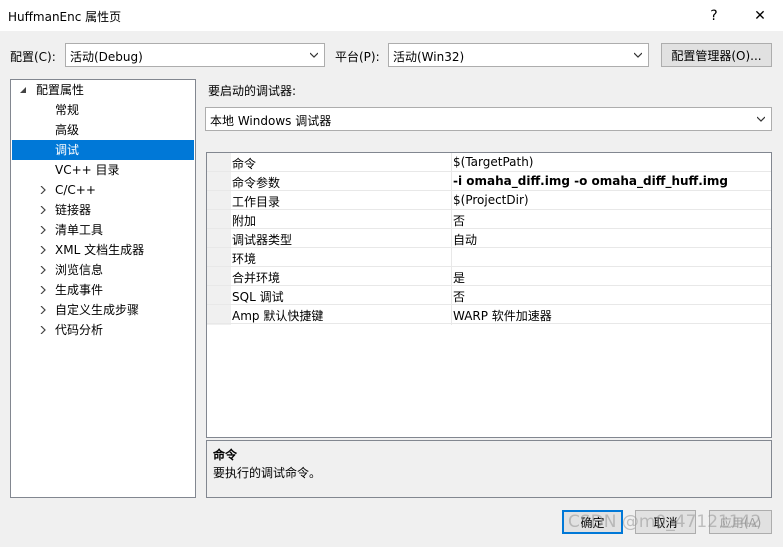 The height and width of the screenshot is (547, 783). I want to click on tree-item-label: 高级, so click(67, 130).